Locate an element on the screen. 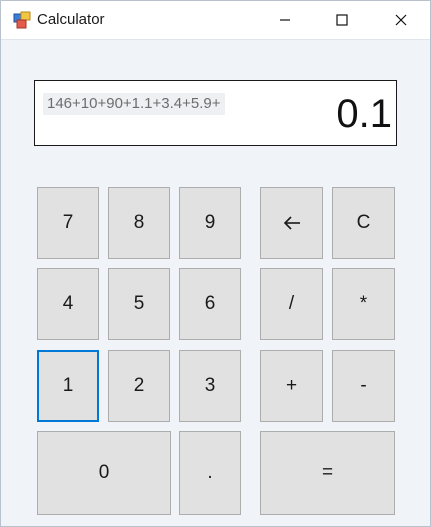  calculator-app-icon is located at coordinates (22, 20).